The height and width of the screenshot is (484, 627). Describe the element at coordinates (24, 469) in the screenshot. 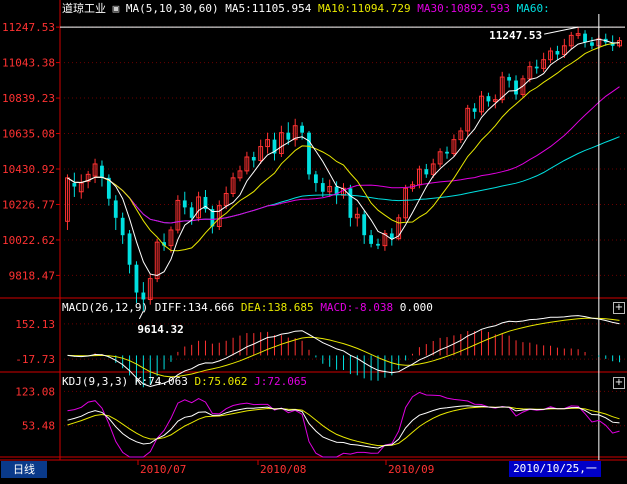

I see `tab-daily: 日线` at that location.